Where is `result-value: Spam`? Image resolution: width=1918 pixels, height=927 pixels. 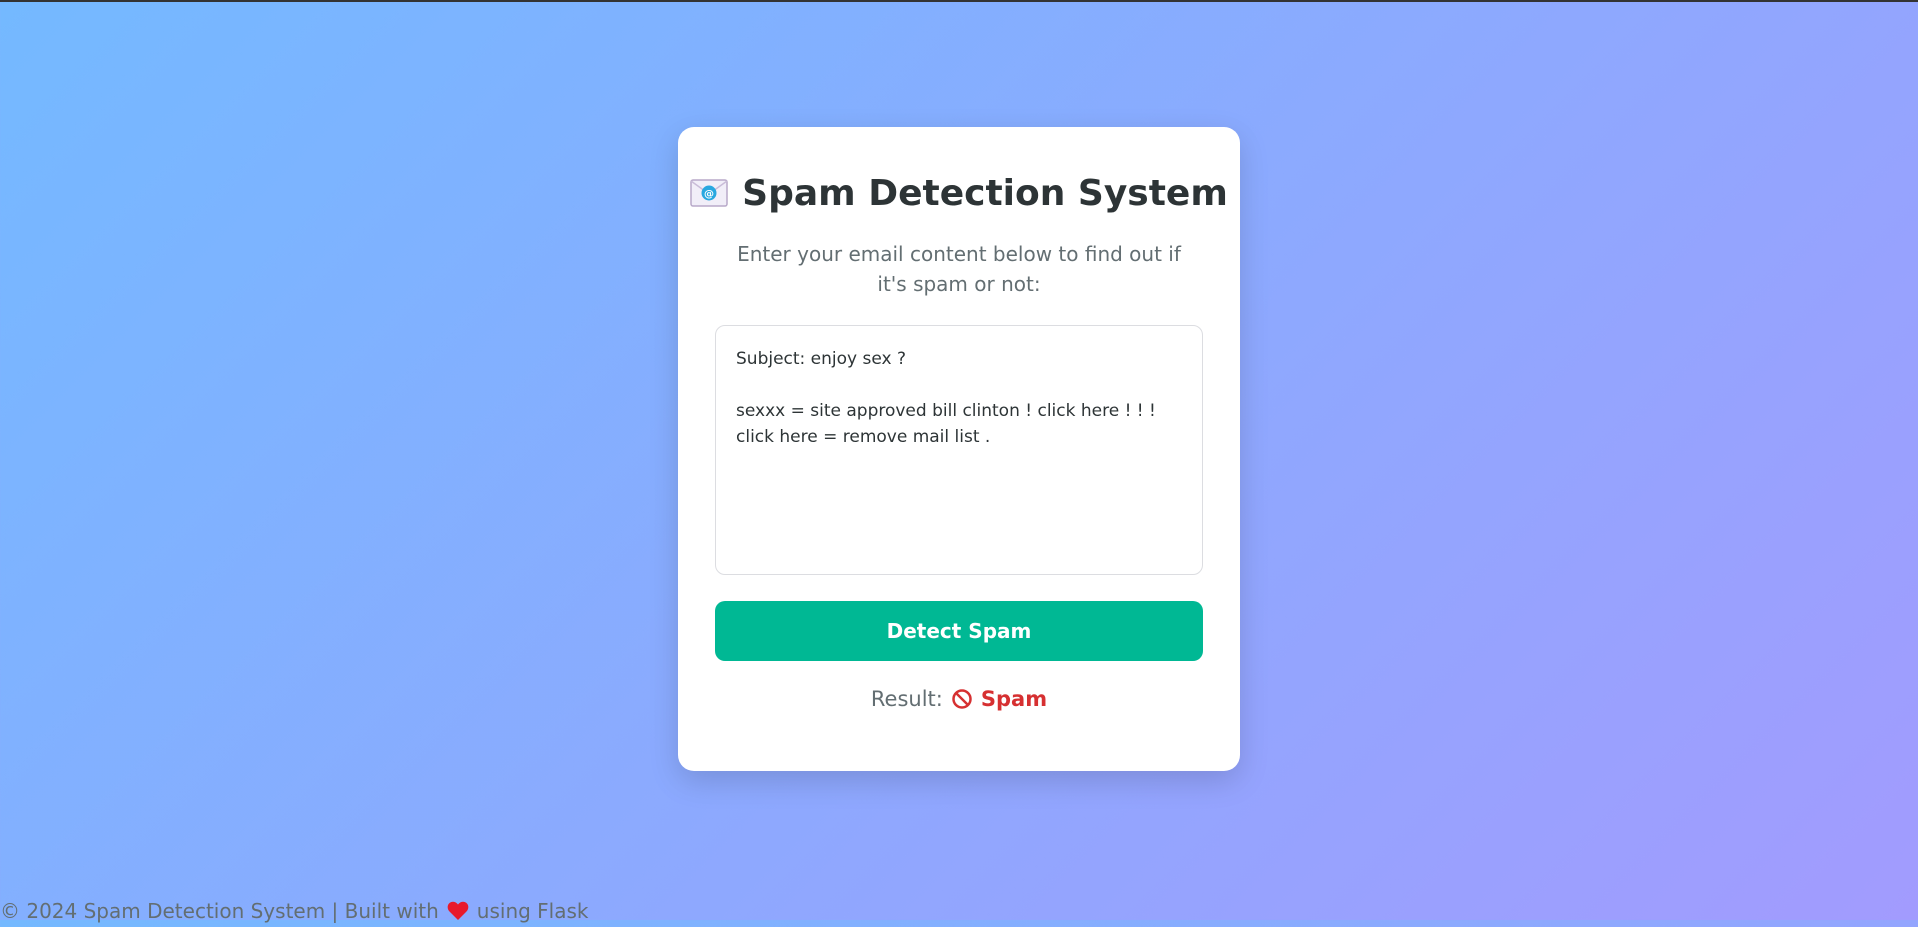
result-value: Spam is located at coordinates (1014, 699).